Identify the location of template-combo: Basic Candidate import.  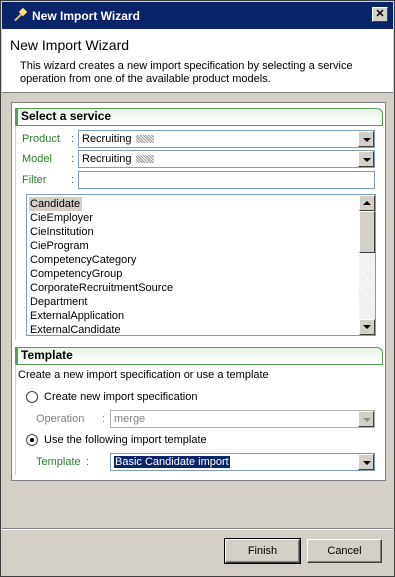
(242, 462).